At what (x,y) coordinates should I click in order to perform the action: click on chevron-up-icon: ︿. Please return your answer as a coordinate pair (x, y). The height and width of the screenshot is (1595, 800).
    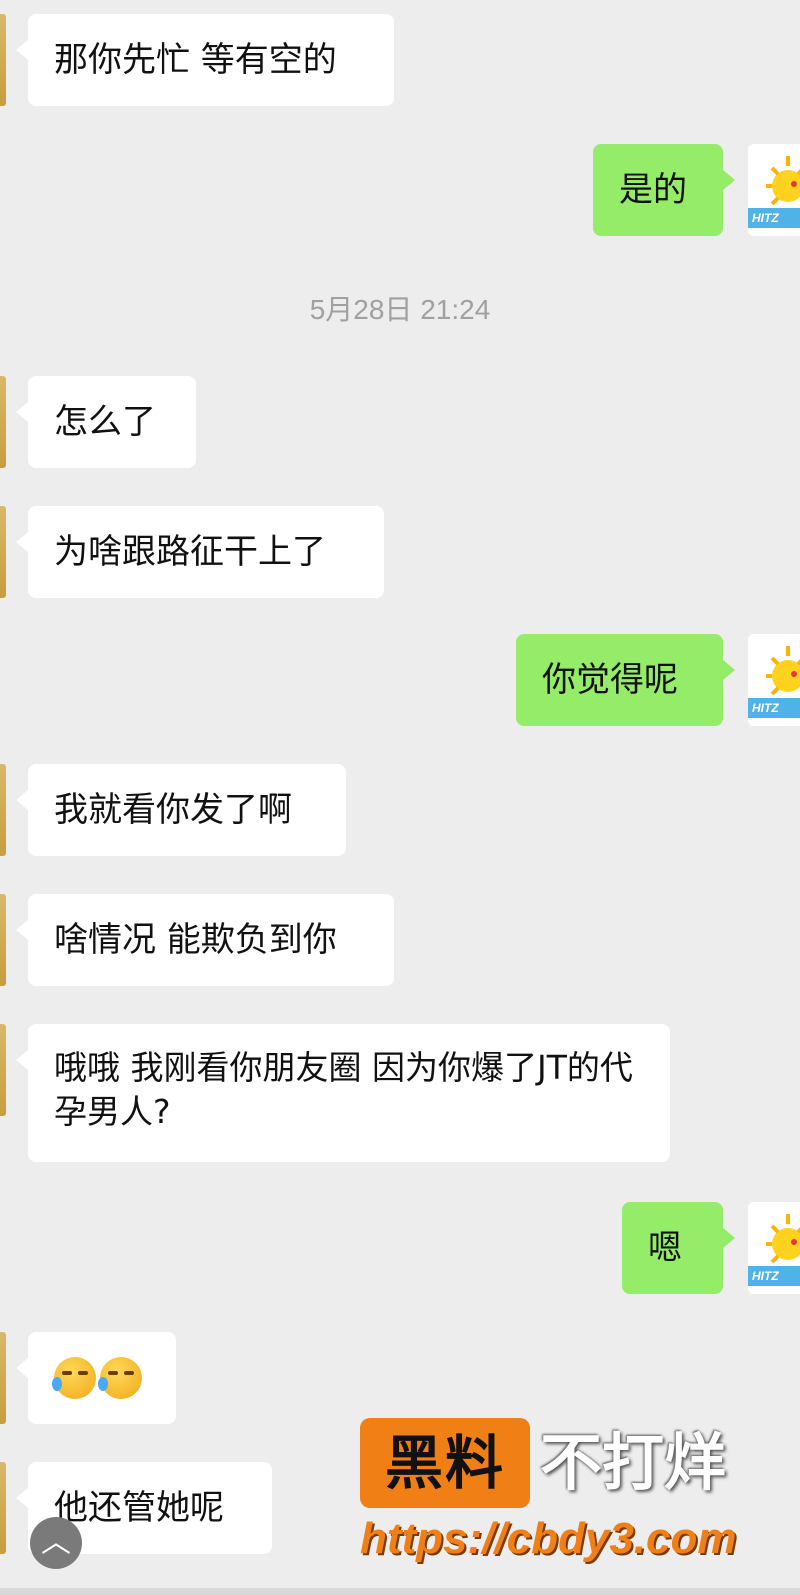
    Looking at the image, I should click on (56, 1542).